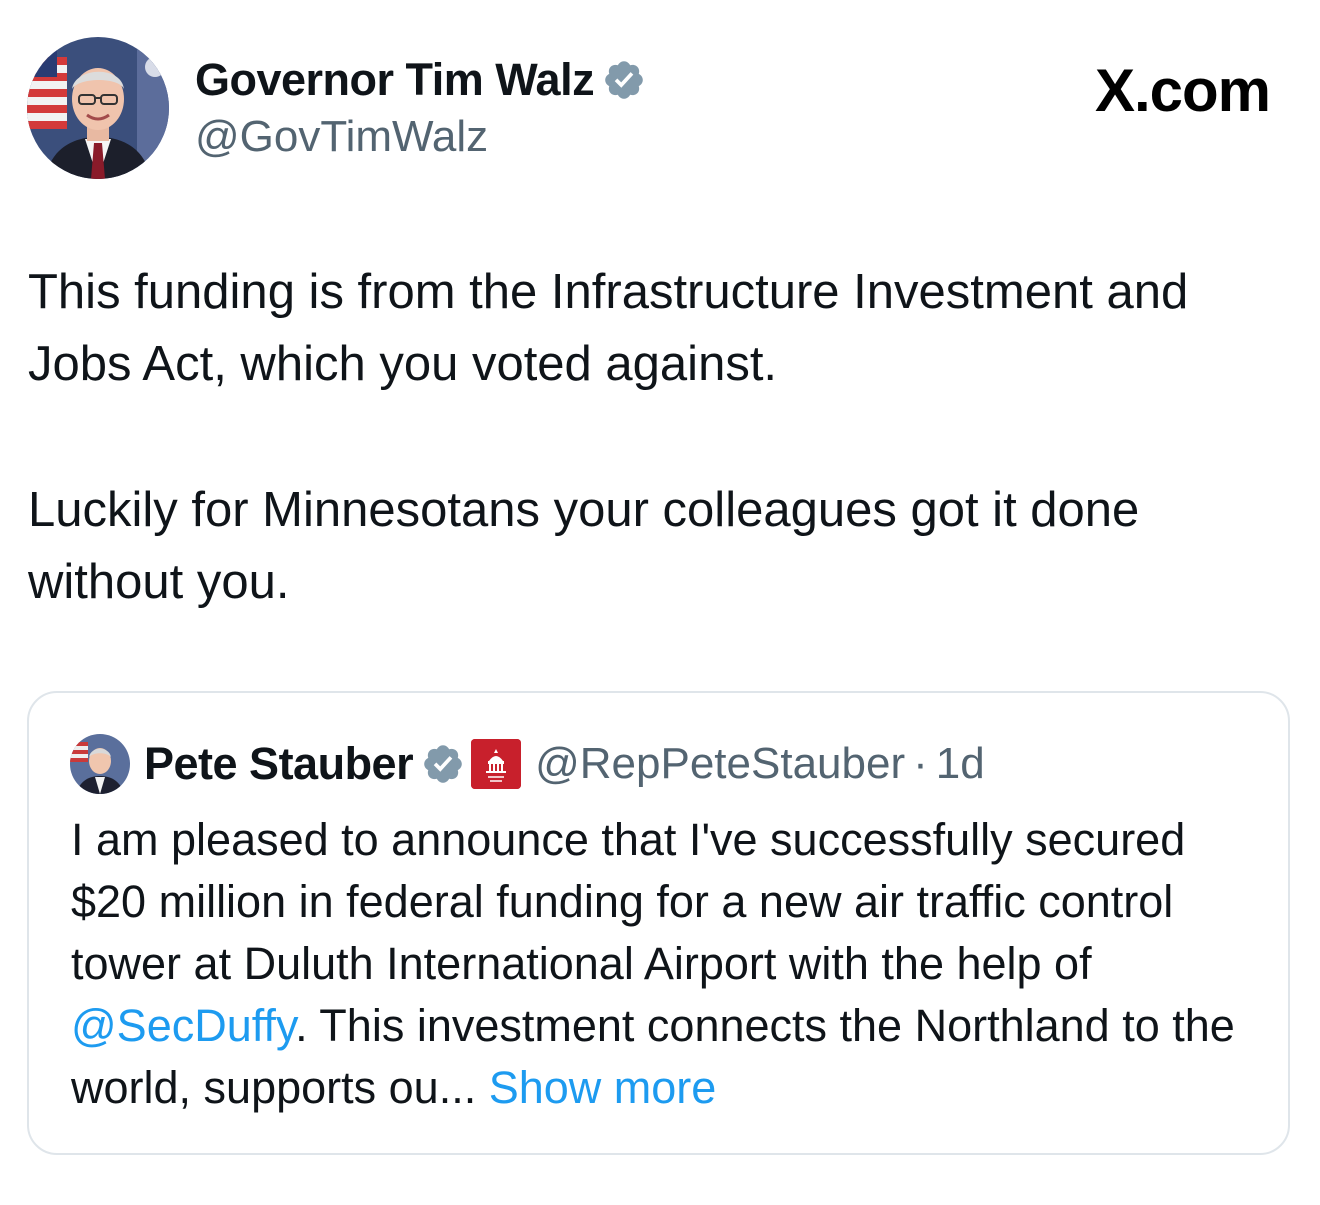 This screenshot has height=1205, width=1320. I want to click on show-more-link: Show more, so click(603, 1087).